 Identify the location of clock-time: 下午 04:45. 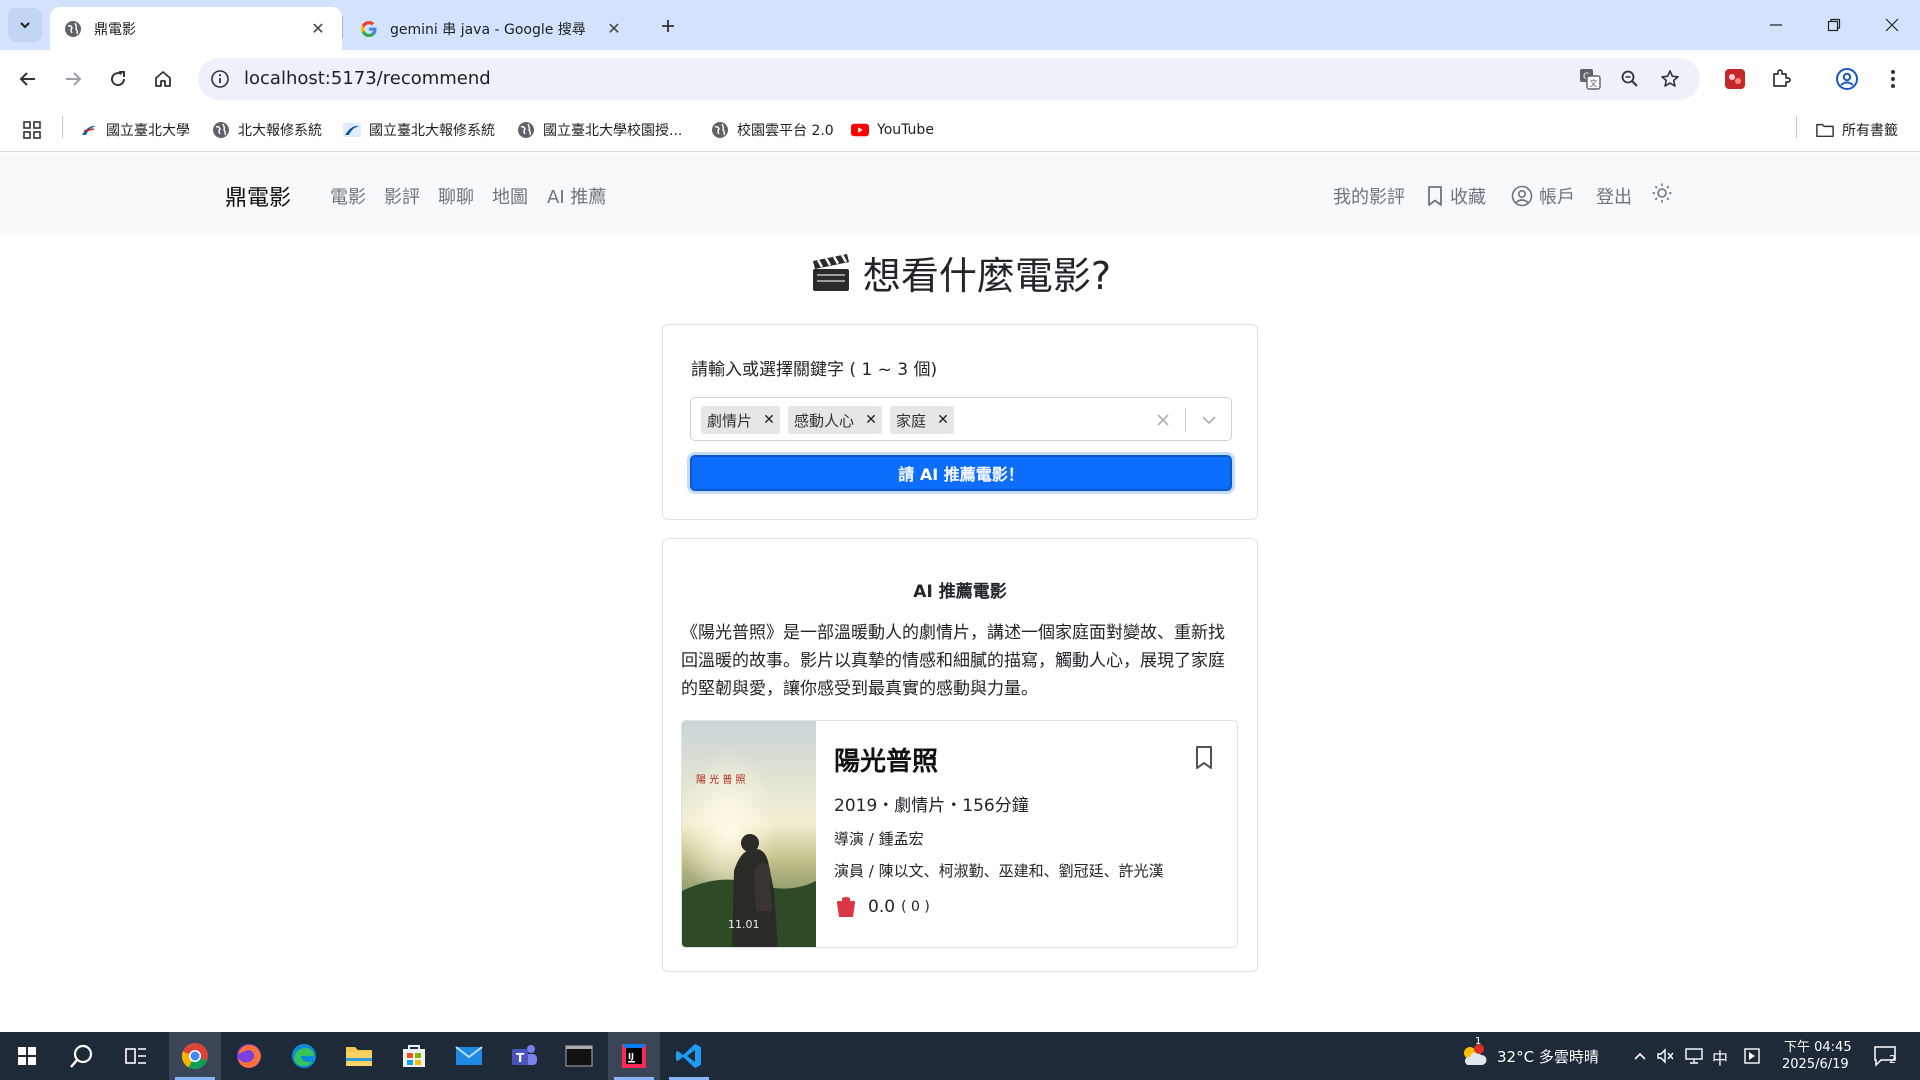
(1818, 1045).